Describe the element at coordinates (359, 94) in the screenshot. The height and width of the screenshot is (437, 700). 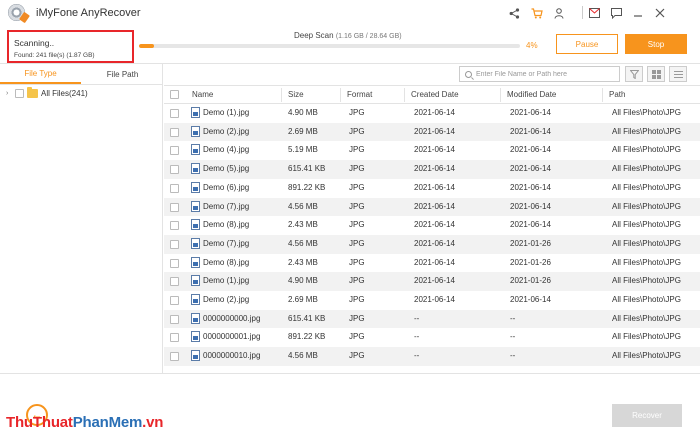
I see `column-header-format: Format` at that location.